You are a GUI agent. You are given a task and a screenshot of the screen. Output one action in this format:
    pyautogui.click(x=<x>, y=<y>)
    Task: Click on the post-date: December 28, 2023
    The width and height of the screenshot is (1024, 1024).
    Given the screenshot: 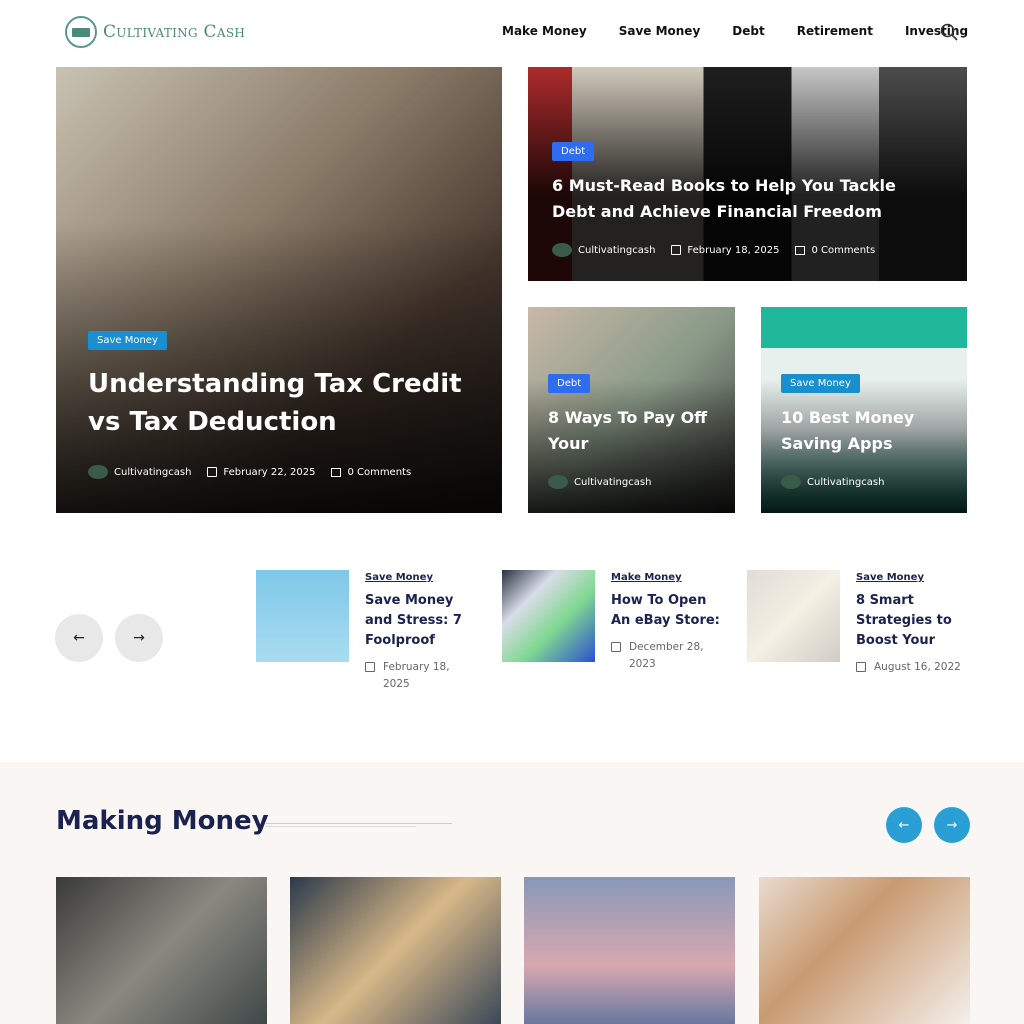 What is the action you would take?
    pyautogui.click(x=666, y=655)
    